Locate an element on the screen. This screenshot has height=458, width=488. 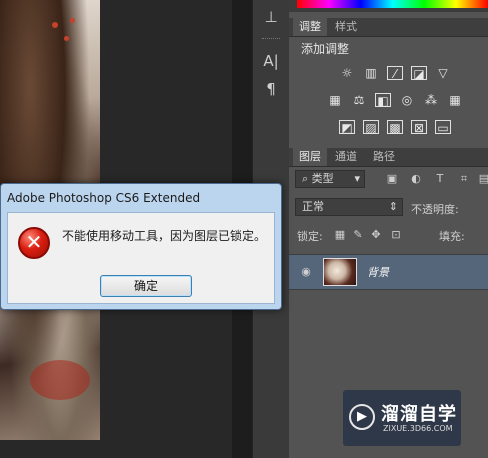
tab-styles: 样式 is located at coordinates (346, 27).